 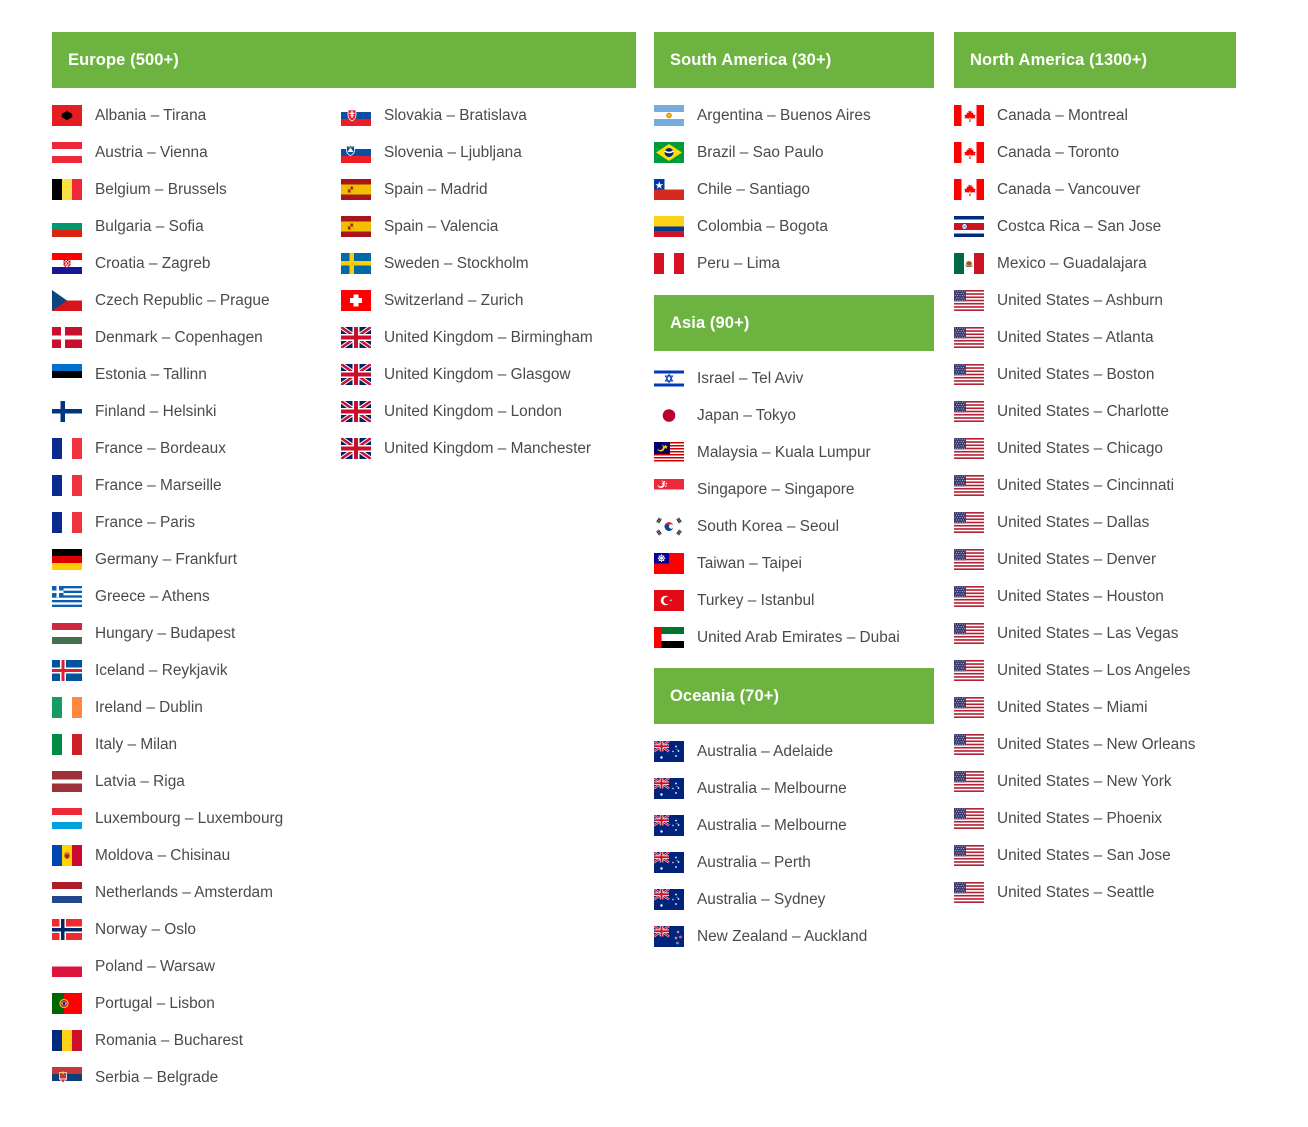 I want to click on location-row: Iceland – Reykjavik, so click(x=196, y=670).